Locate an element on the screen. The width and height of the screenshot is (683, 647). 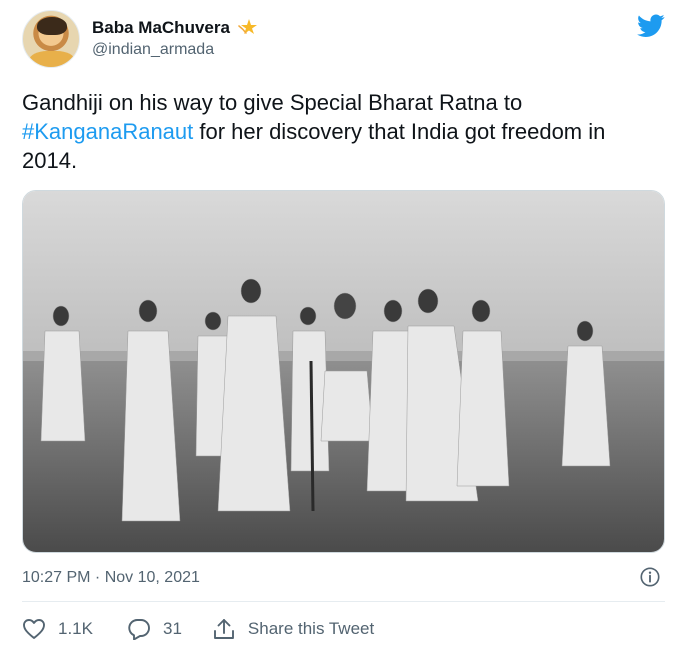
like-button: 1.1K is located at coordinates (57, 629).